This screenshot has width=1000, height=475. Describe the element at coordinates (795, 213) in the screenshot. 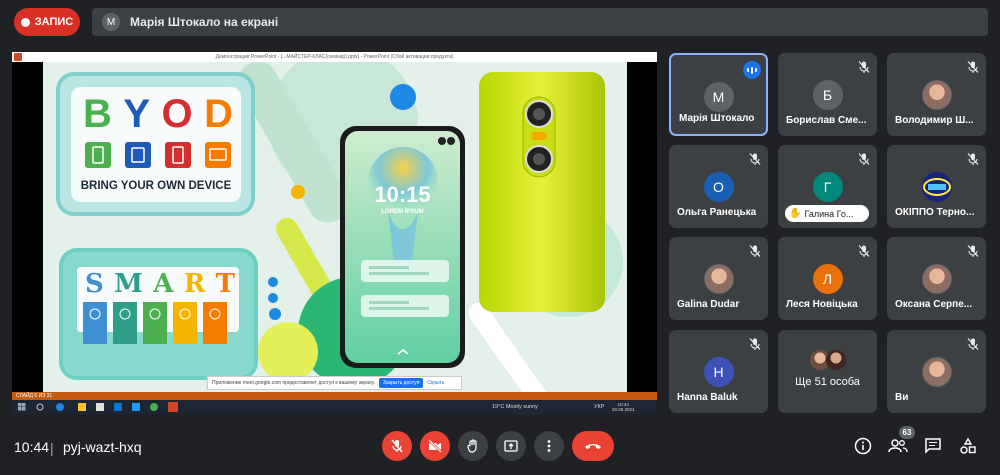

I see `raised-hand-icon: ✋` at that location.